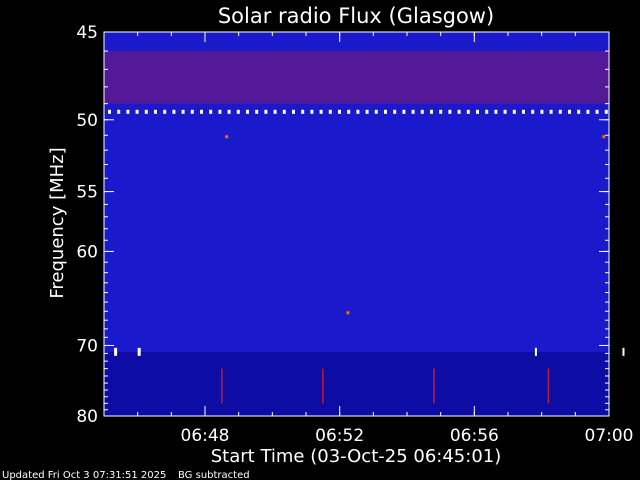 The height and width of the screenshot is (480, 640). I want to click on footer-note: BG subtracted, so click(214, 475).